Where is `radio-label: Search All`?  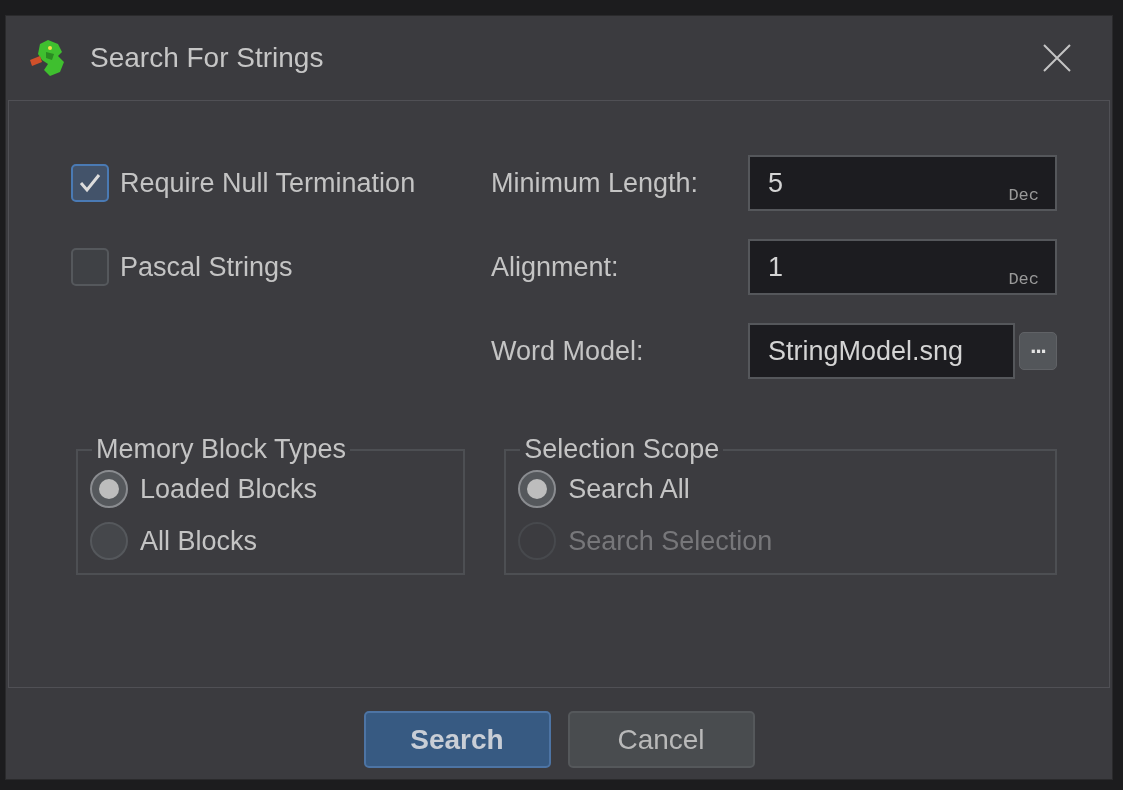
radio-label: Search All is located at coordinates (629, 489).